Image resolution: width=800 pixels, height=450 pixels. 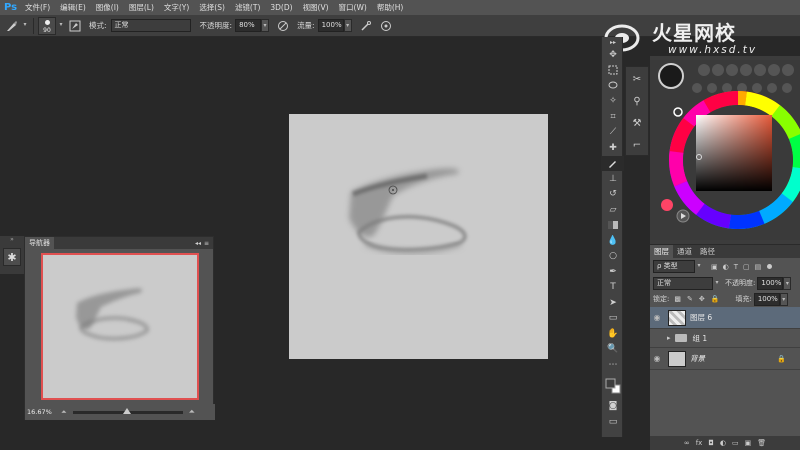 What do you see at coordinates (366, 26) in the screenshot?
I see `airbrush-icon` at bounding box center [366, 26].